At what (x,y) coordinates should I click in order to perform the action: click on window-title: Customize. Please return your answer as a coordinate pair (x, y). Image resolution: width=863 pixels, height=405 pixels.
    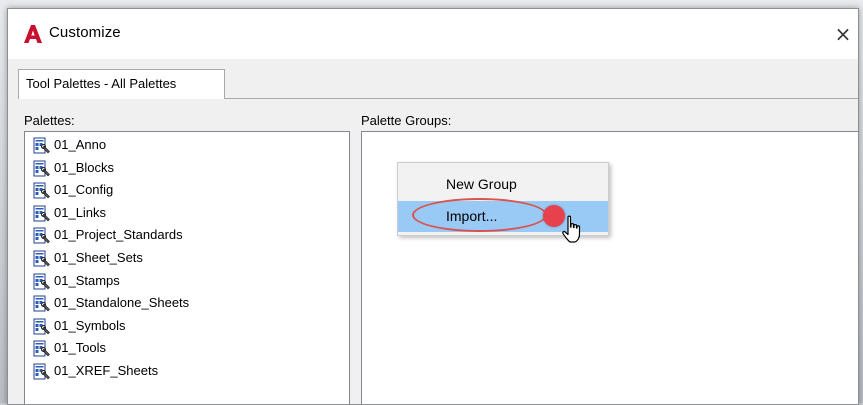
    Looking at the image, I should click on (85, 32).